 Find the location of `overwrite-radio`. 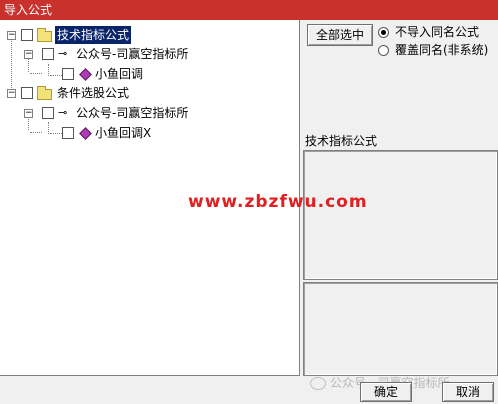

overwrite-radio is located at coordinates (383, 50).